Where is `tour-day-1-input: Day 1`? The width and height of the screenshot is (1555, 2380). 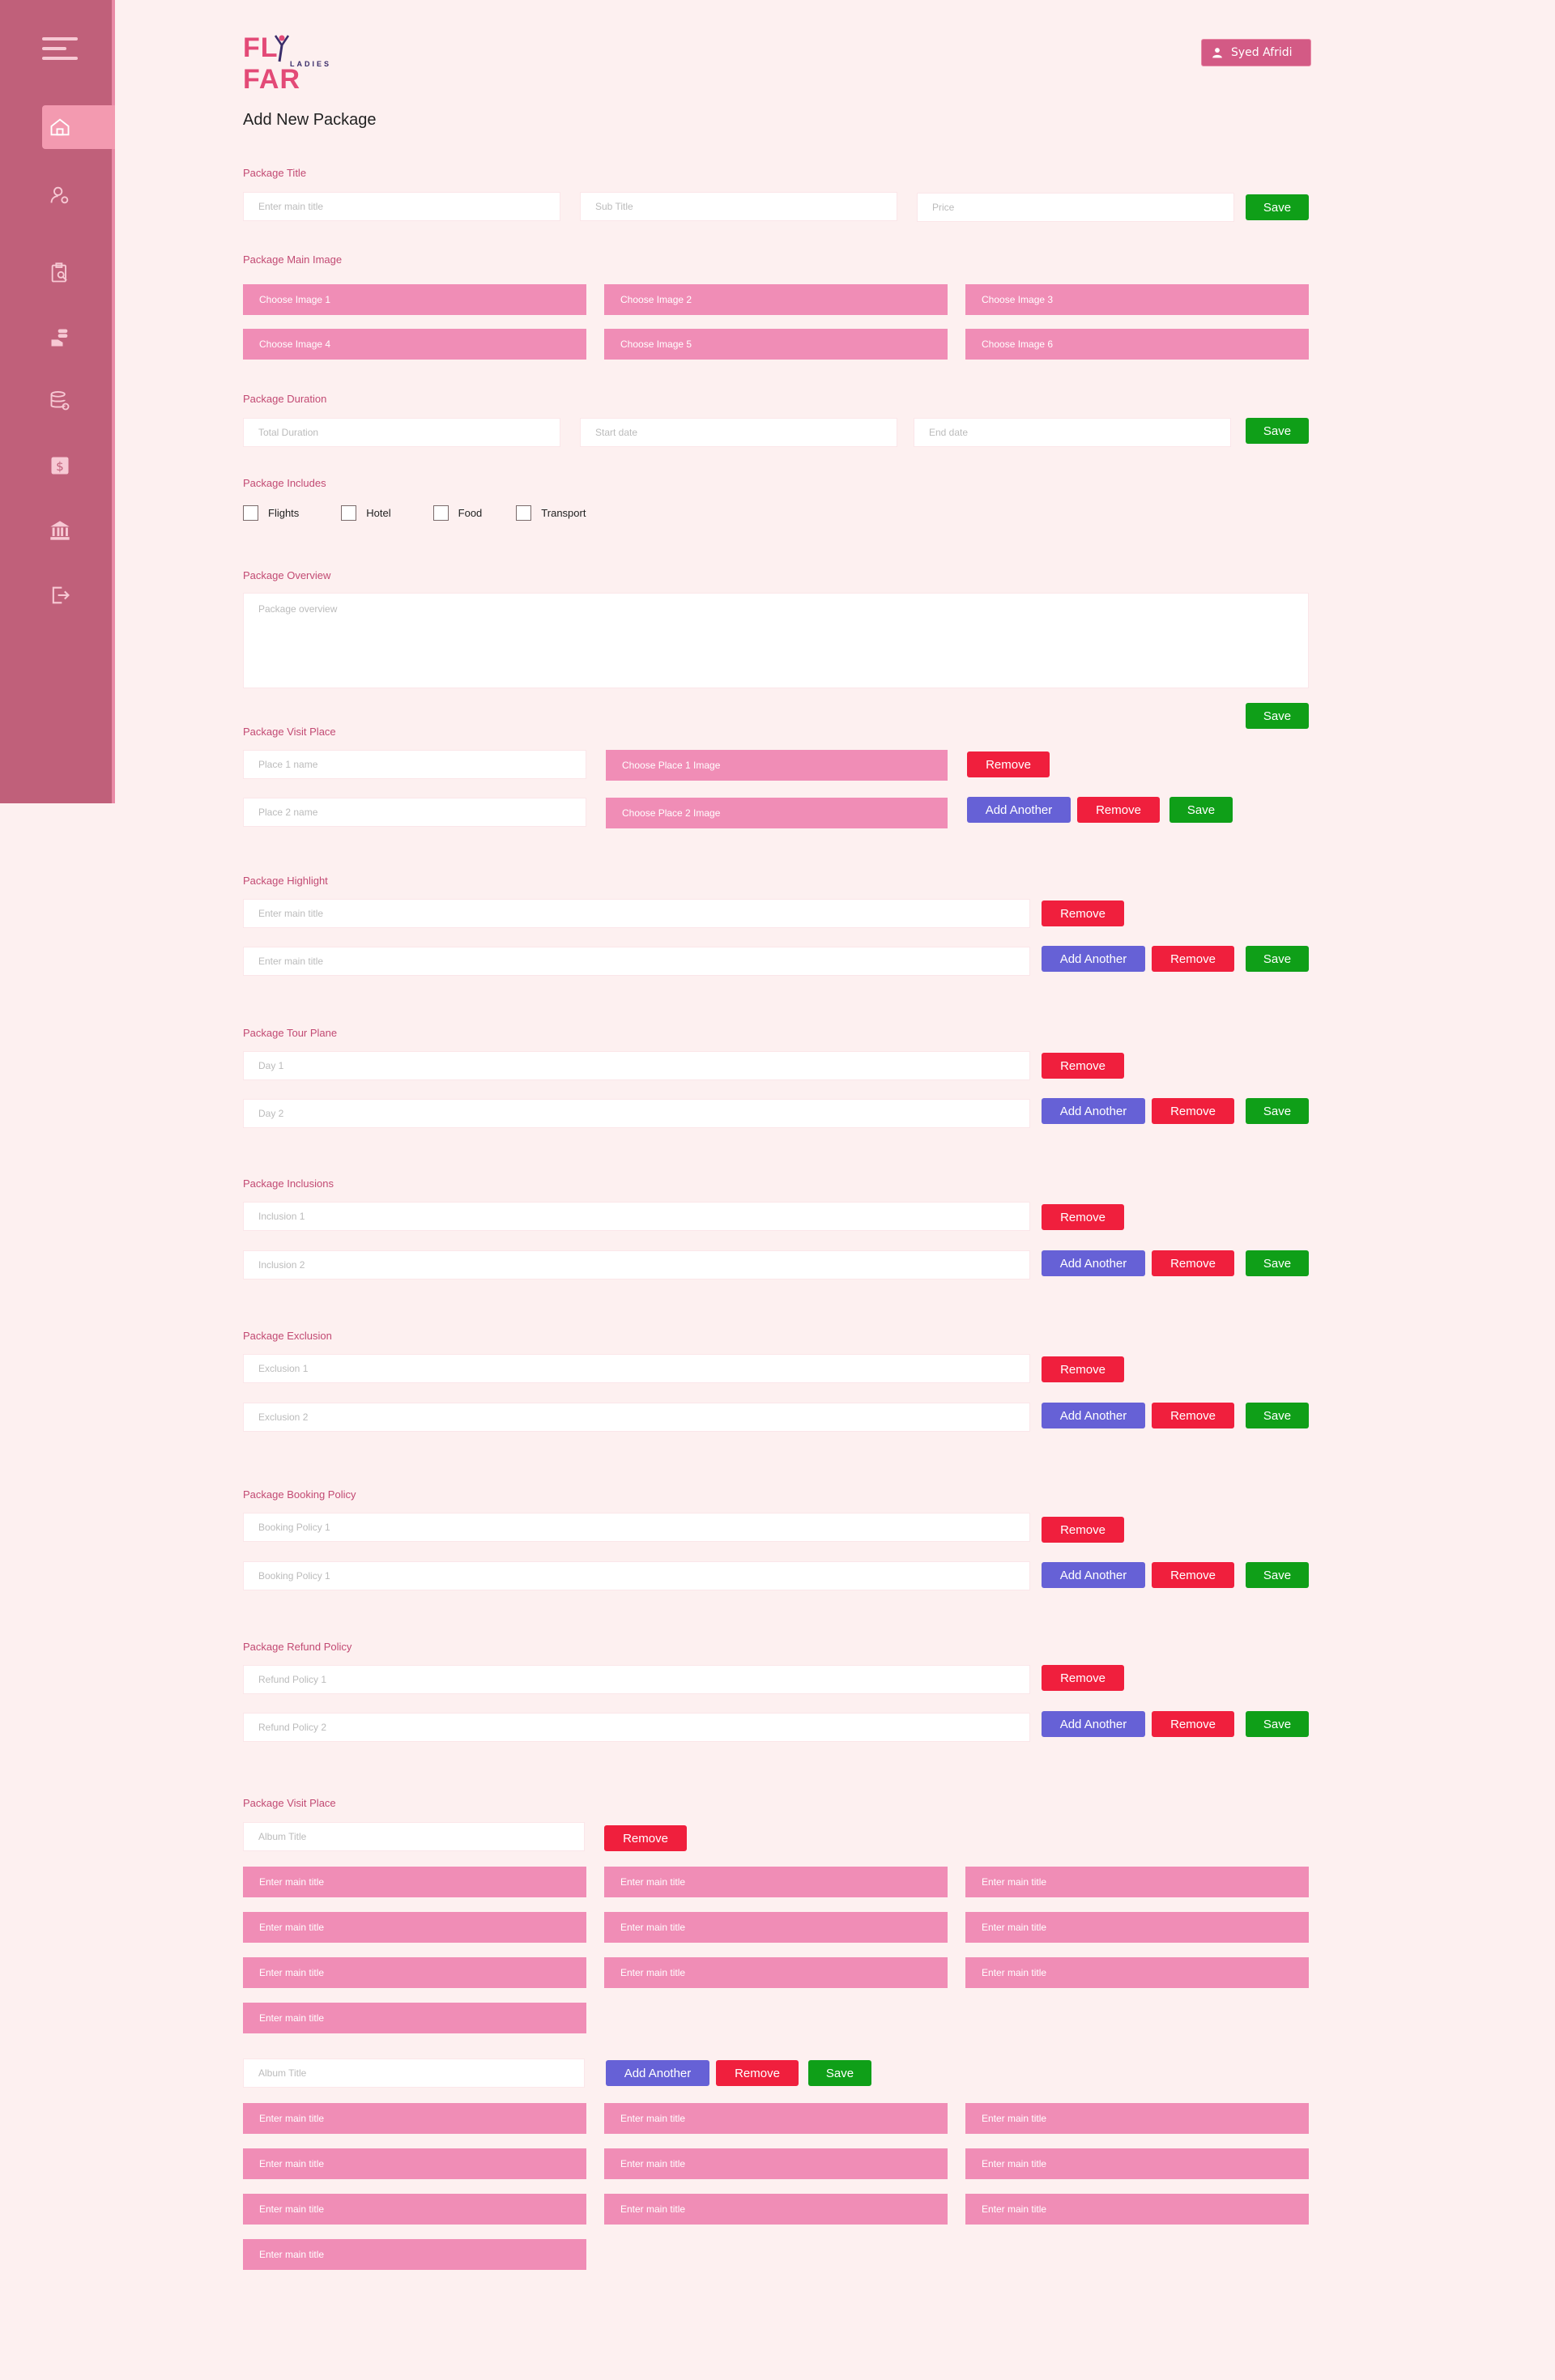
tour-day-1-input: Day 1 is located at coordinates (636, 1065).